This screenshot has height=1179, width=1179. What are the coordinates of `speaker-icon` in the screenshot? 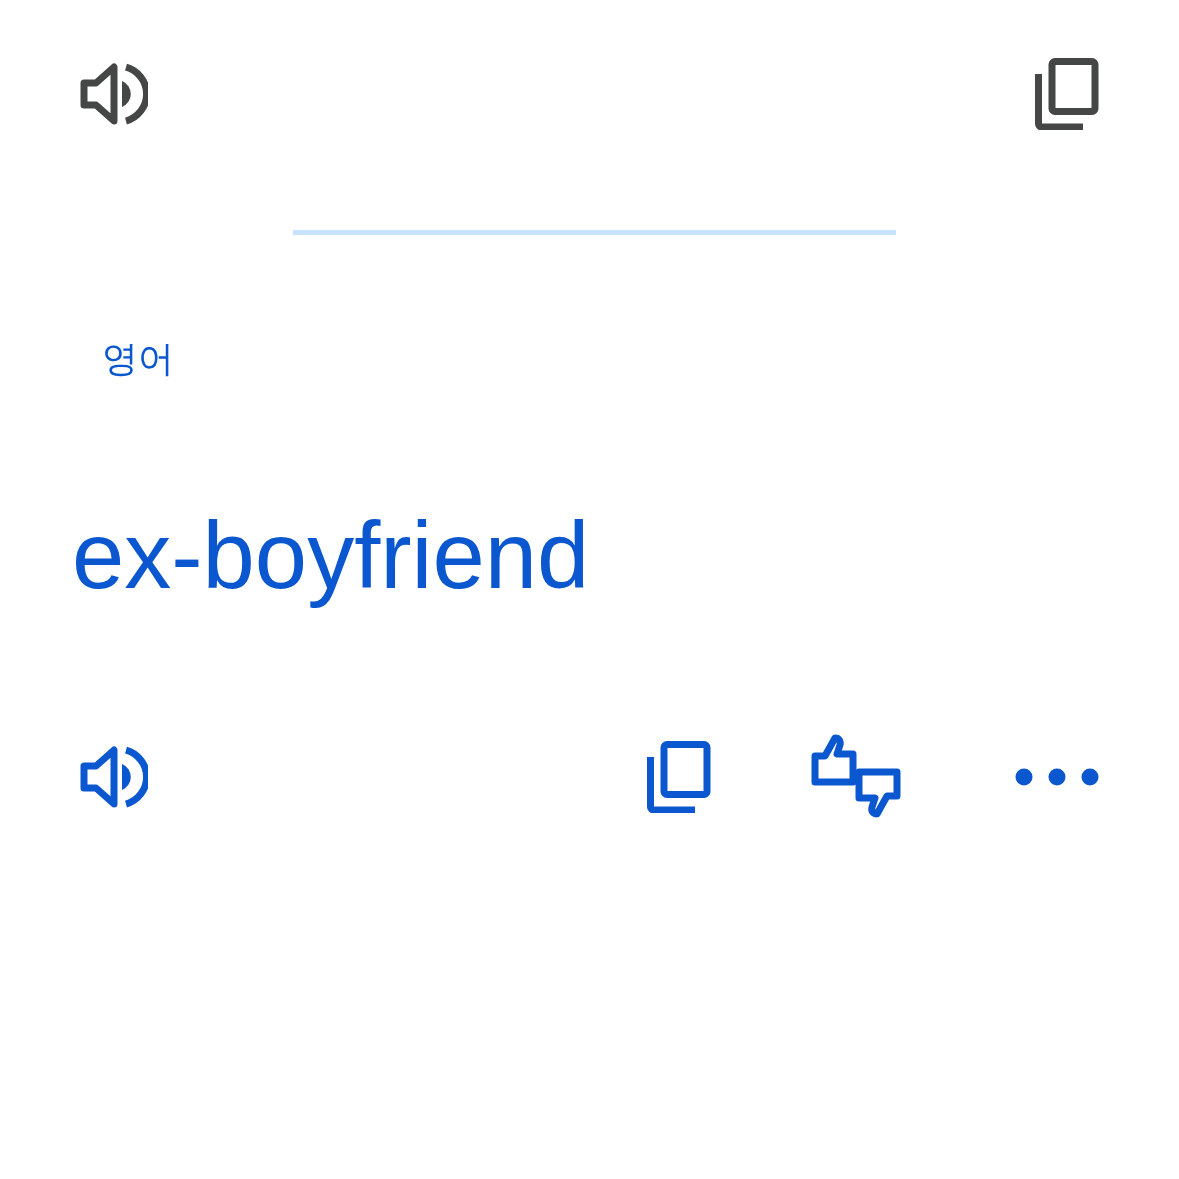 It's located at (114, 94).